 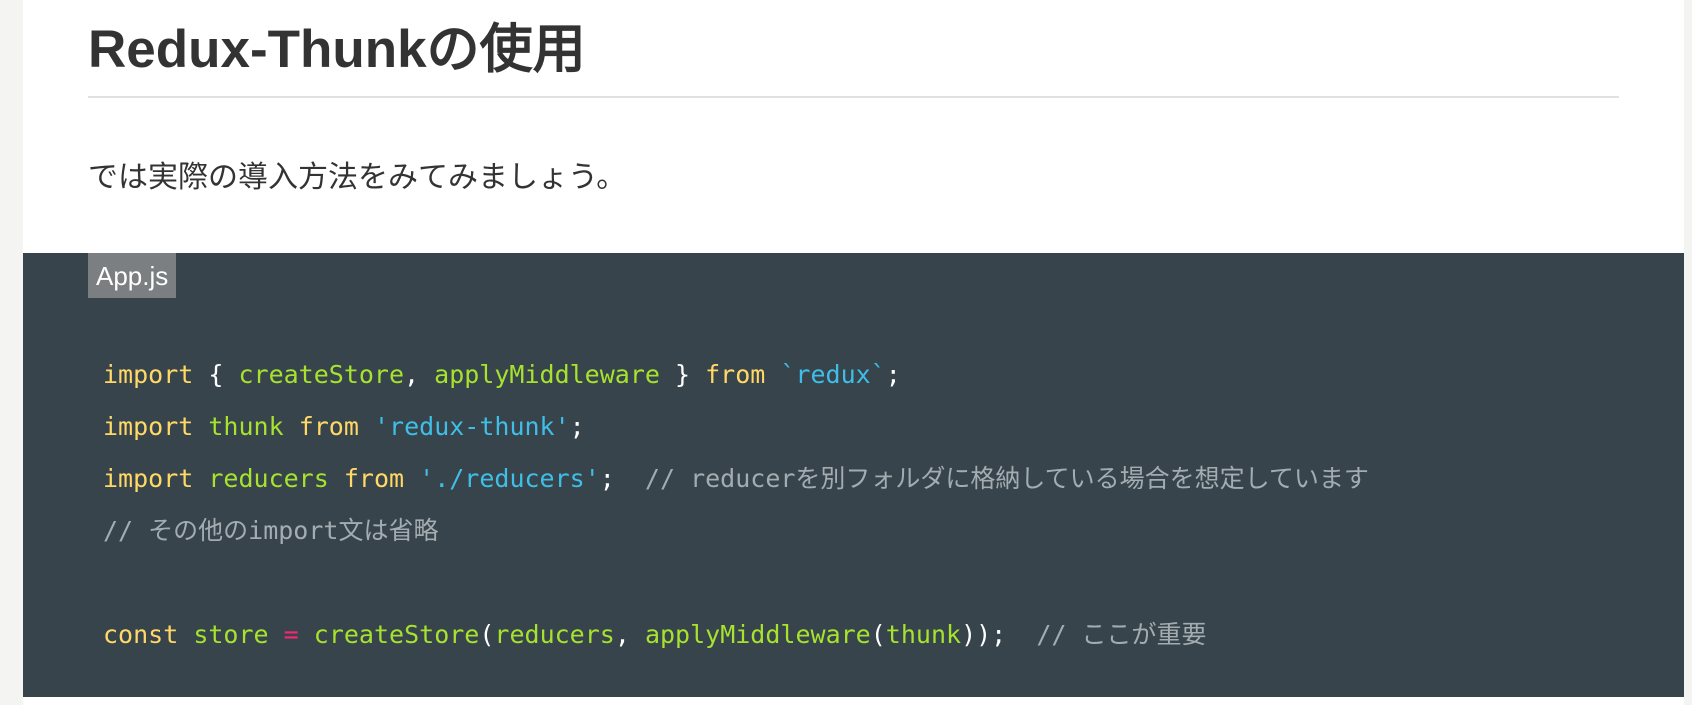 What do you see at coordinates (271, 530) in the screenshot?
I see `code-token-cm: // その他のimport文は省略` at bounding box center [271, 530].